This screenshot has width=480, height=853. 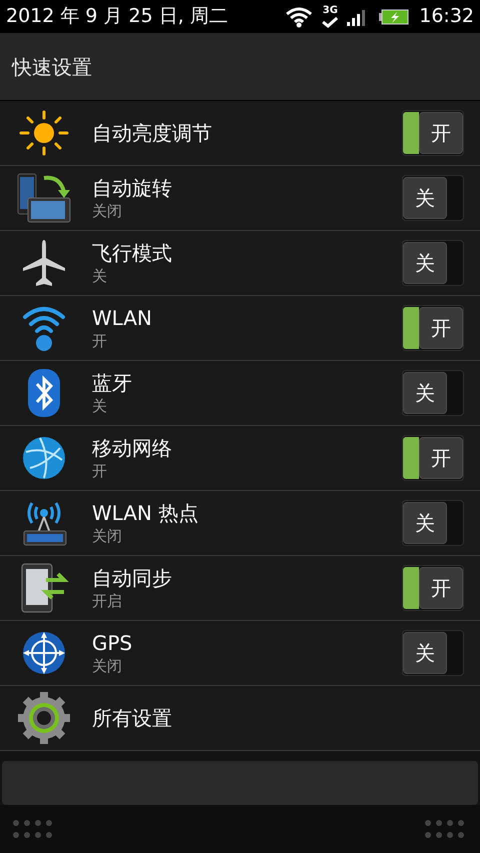 I want to click on airplane-icon, so click(x=44, y=263).